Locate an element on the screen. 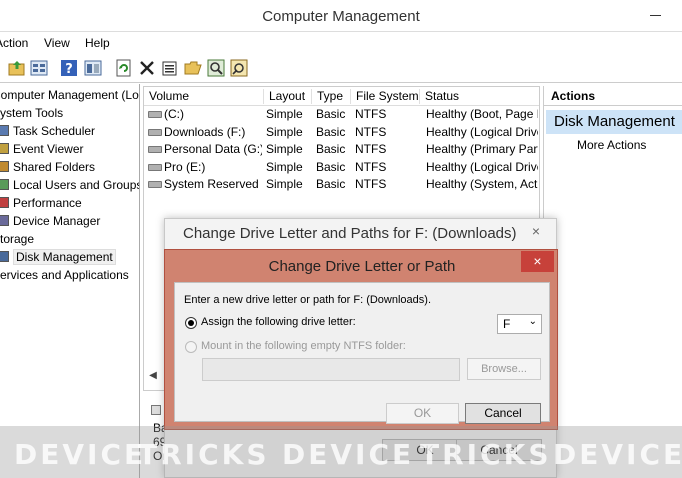  tree-item: Local Users and Groups is located at coordinates (70, 185).